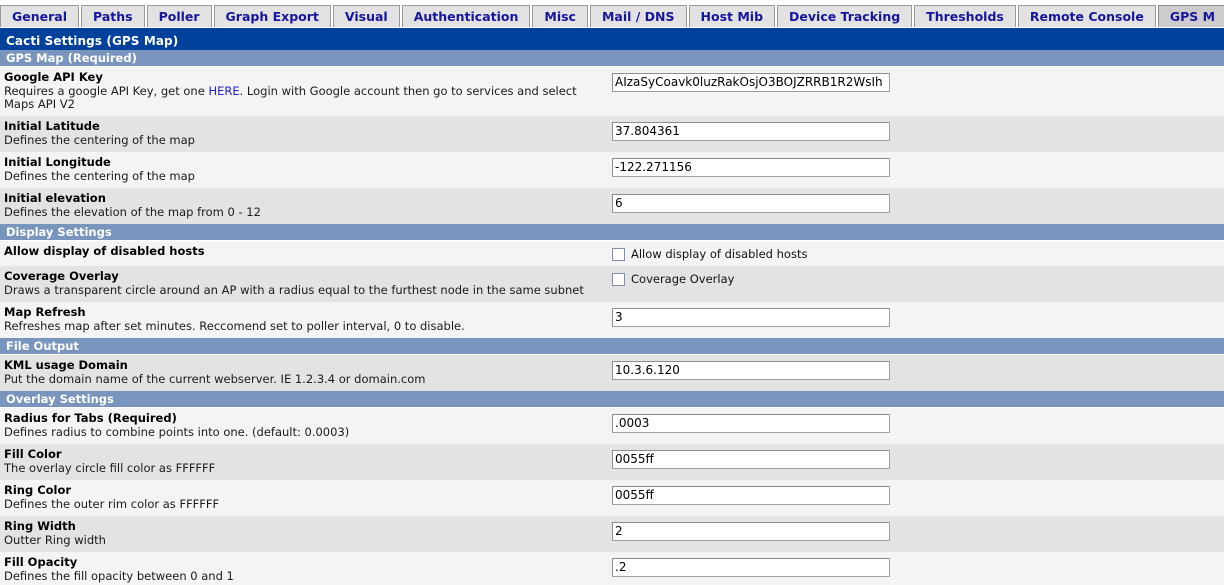 The height and width of the screenshot is (585, 1224). Describe the element at coordinates (66, 365) in the screenshot. I see `setting-label: KML usage Domain` at that location.